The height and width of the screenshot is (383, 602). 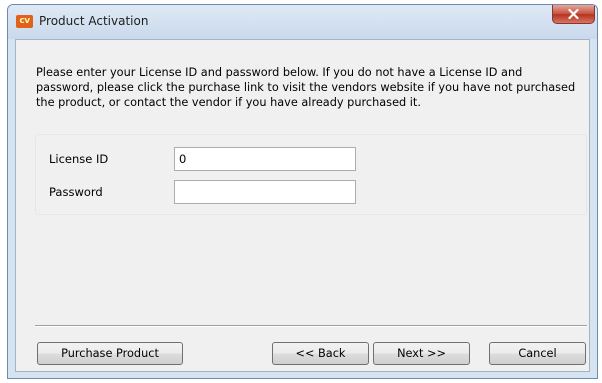 I want to click on password-input, so click(x=265, y=192).